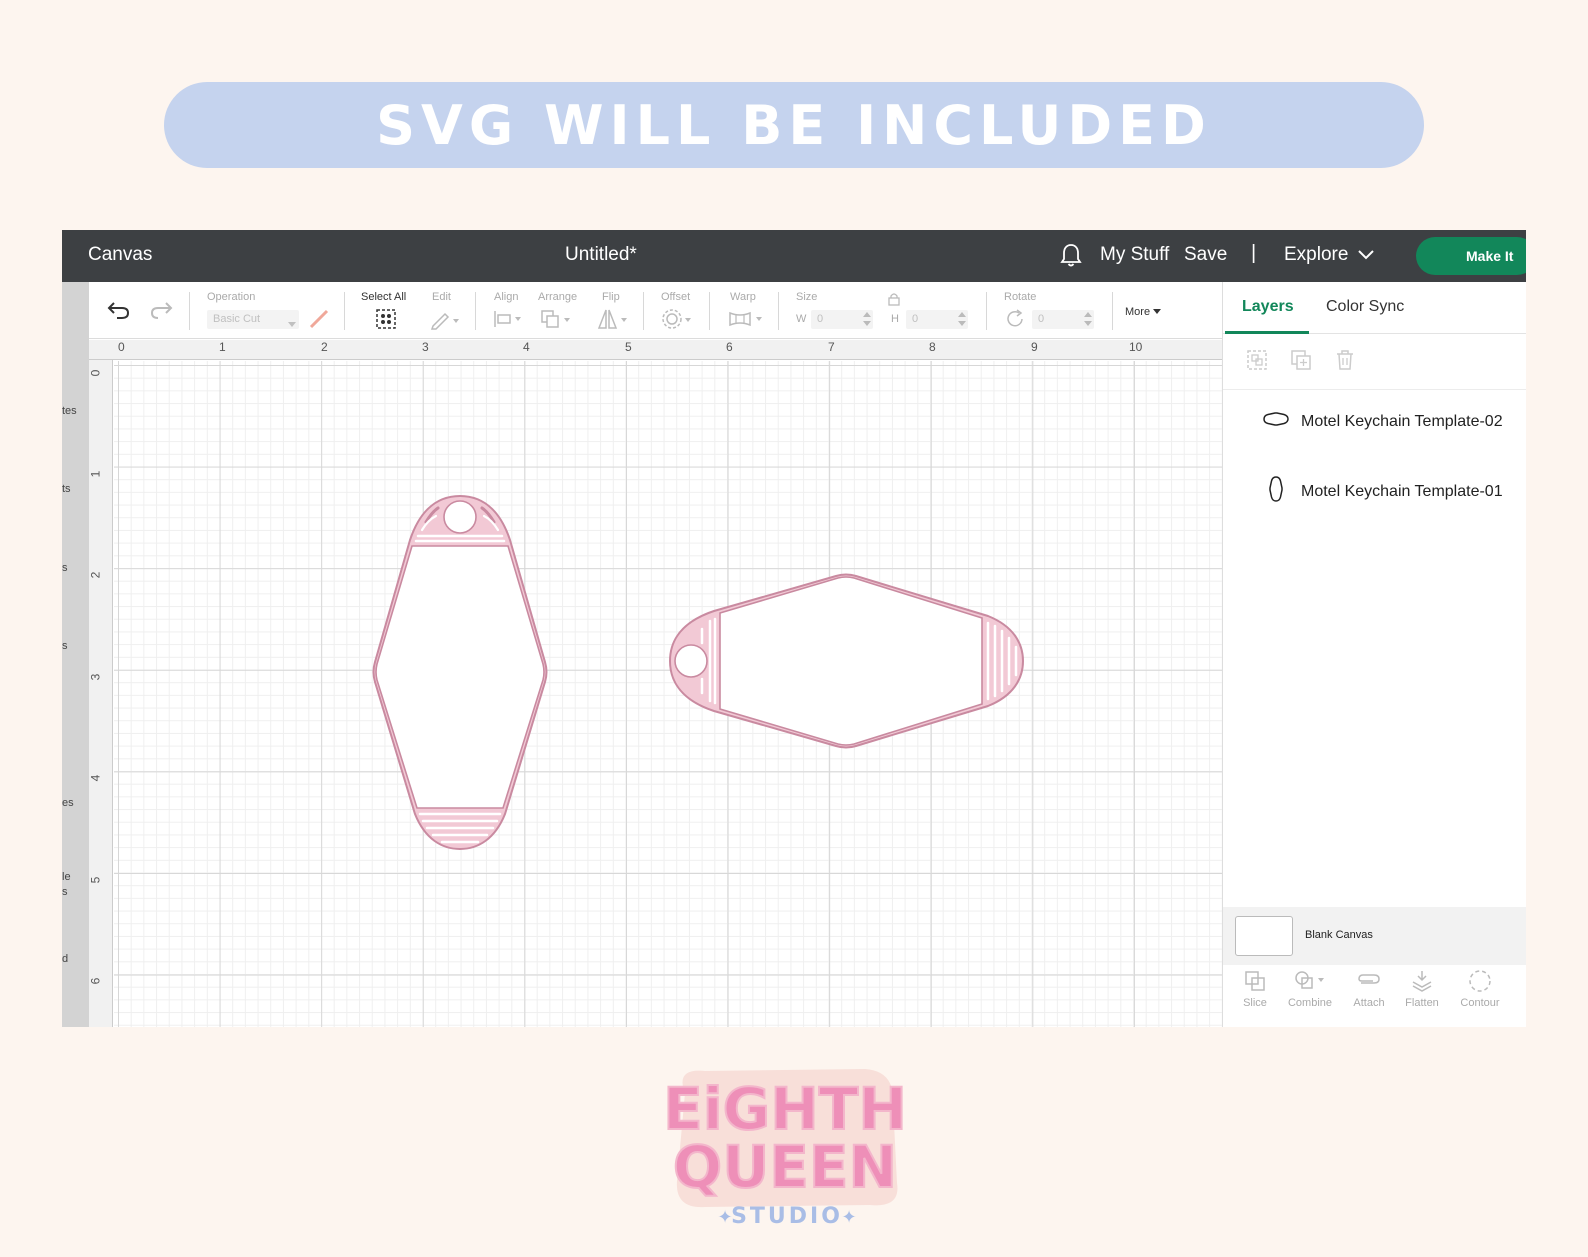 This screenshot has height=1257, width=1588. I want to click on ruler-number: 8, so click(932, 347).